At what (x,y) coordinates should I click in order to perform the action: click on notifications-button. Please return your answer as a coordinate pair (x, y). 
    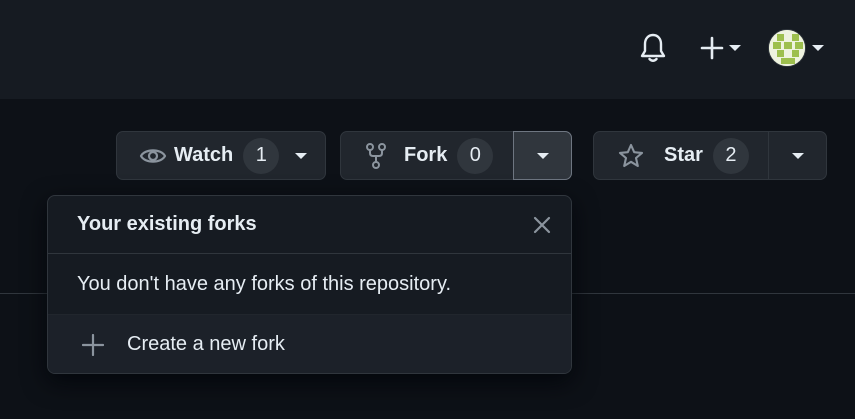
    Looking at the image, I should click on (653, 48).